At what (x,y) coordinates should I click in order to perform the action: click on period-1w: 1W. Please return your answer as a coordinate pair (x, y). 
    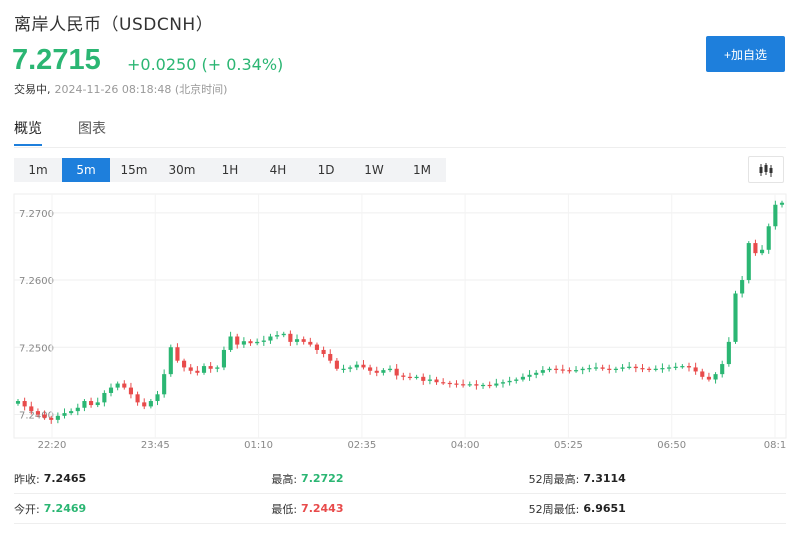
    Looking at the image, I should click on (374, 170).